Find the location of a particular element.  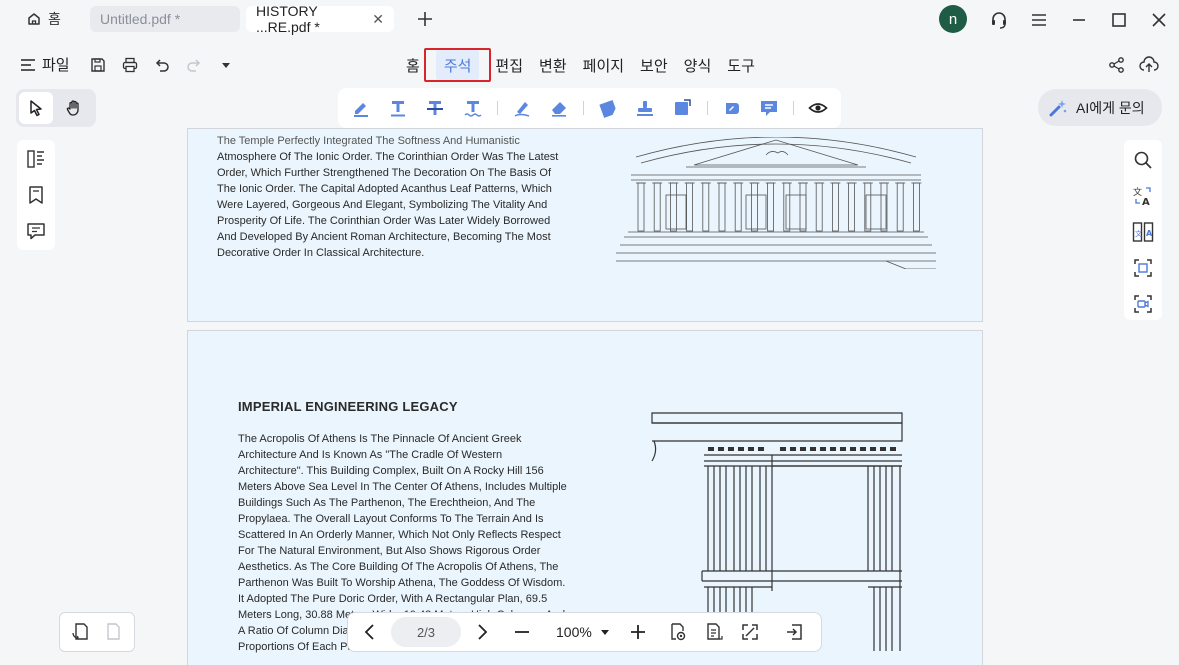

fit-to-screen-icon is located at coordinates (750, 632).